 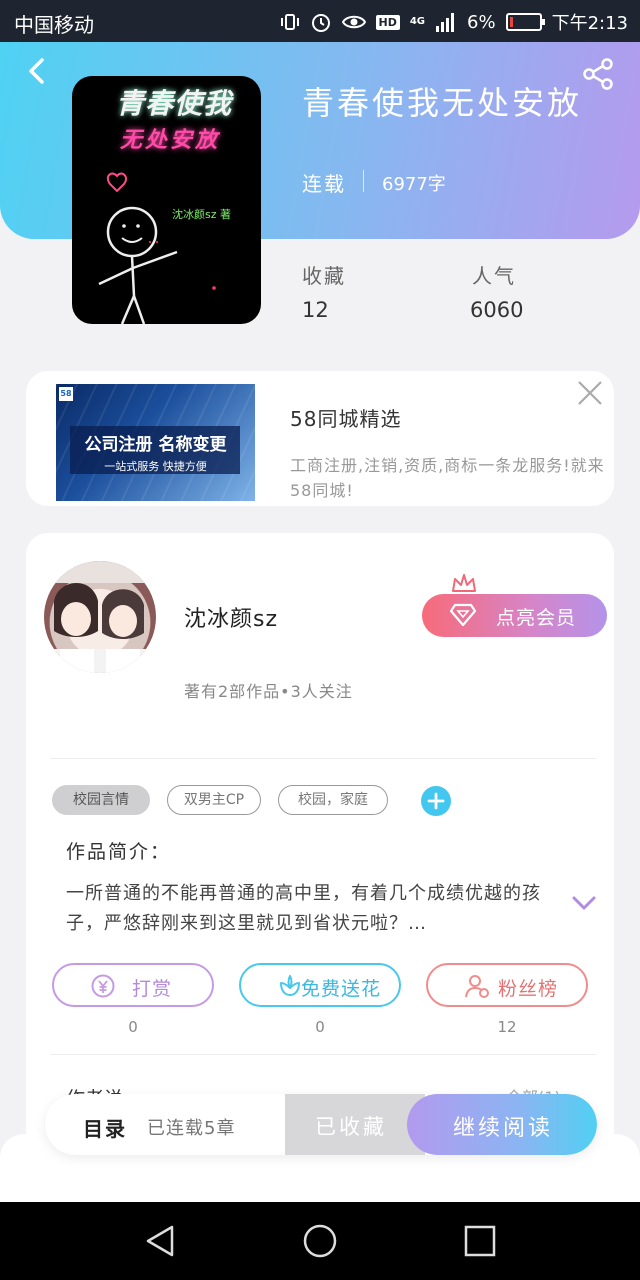 I want to click on share-icon, so click(x=598, y=74).